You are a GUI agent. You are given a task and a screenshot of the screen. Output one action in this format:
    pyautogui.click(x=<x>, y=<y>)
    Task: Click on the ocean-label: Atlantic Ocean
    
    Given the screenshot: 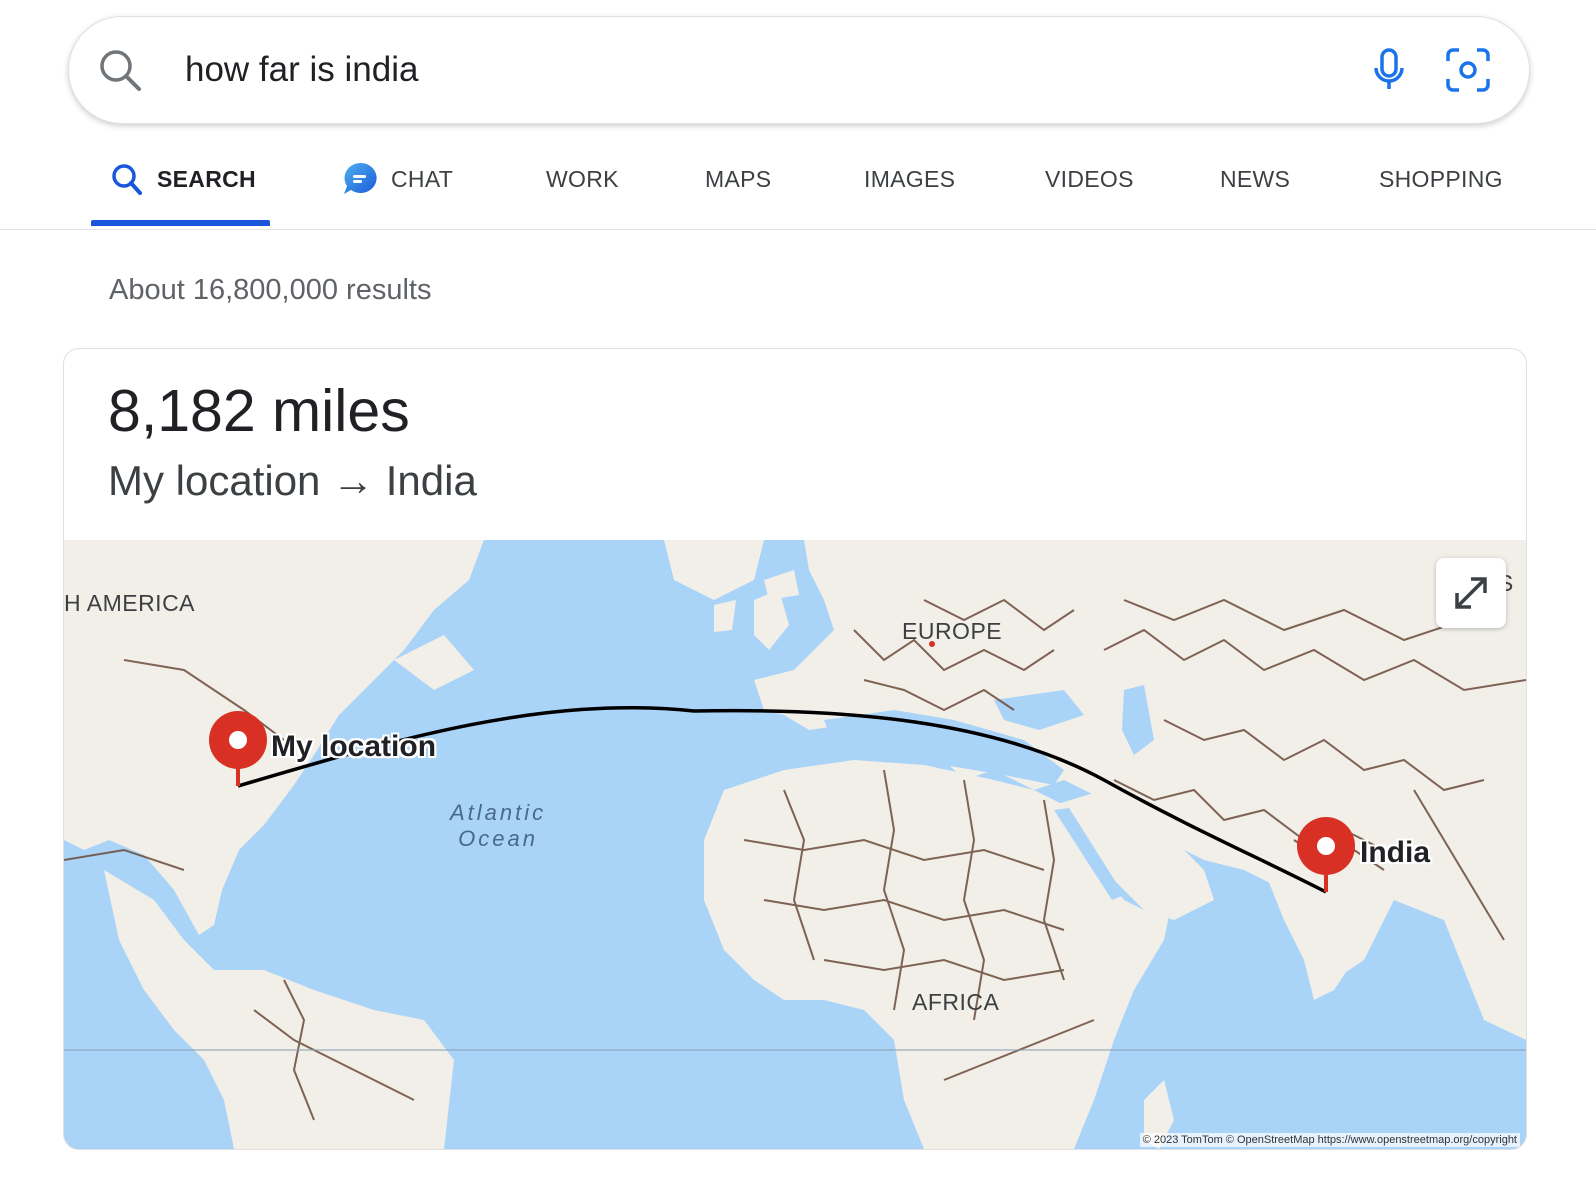 What is the action you would take?
    pyautogui.click(x=498, y=826)
    